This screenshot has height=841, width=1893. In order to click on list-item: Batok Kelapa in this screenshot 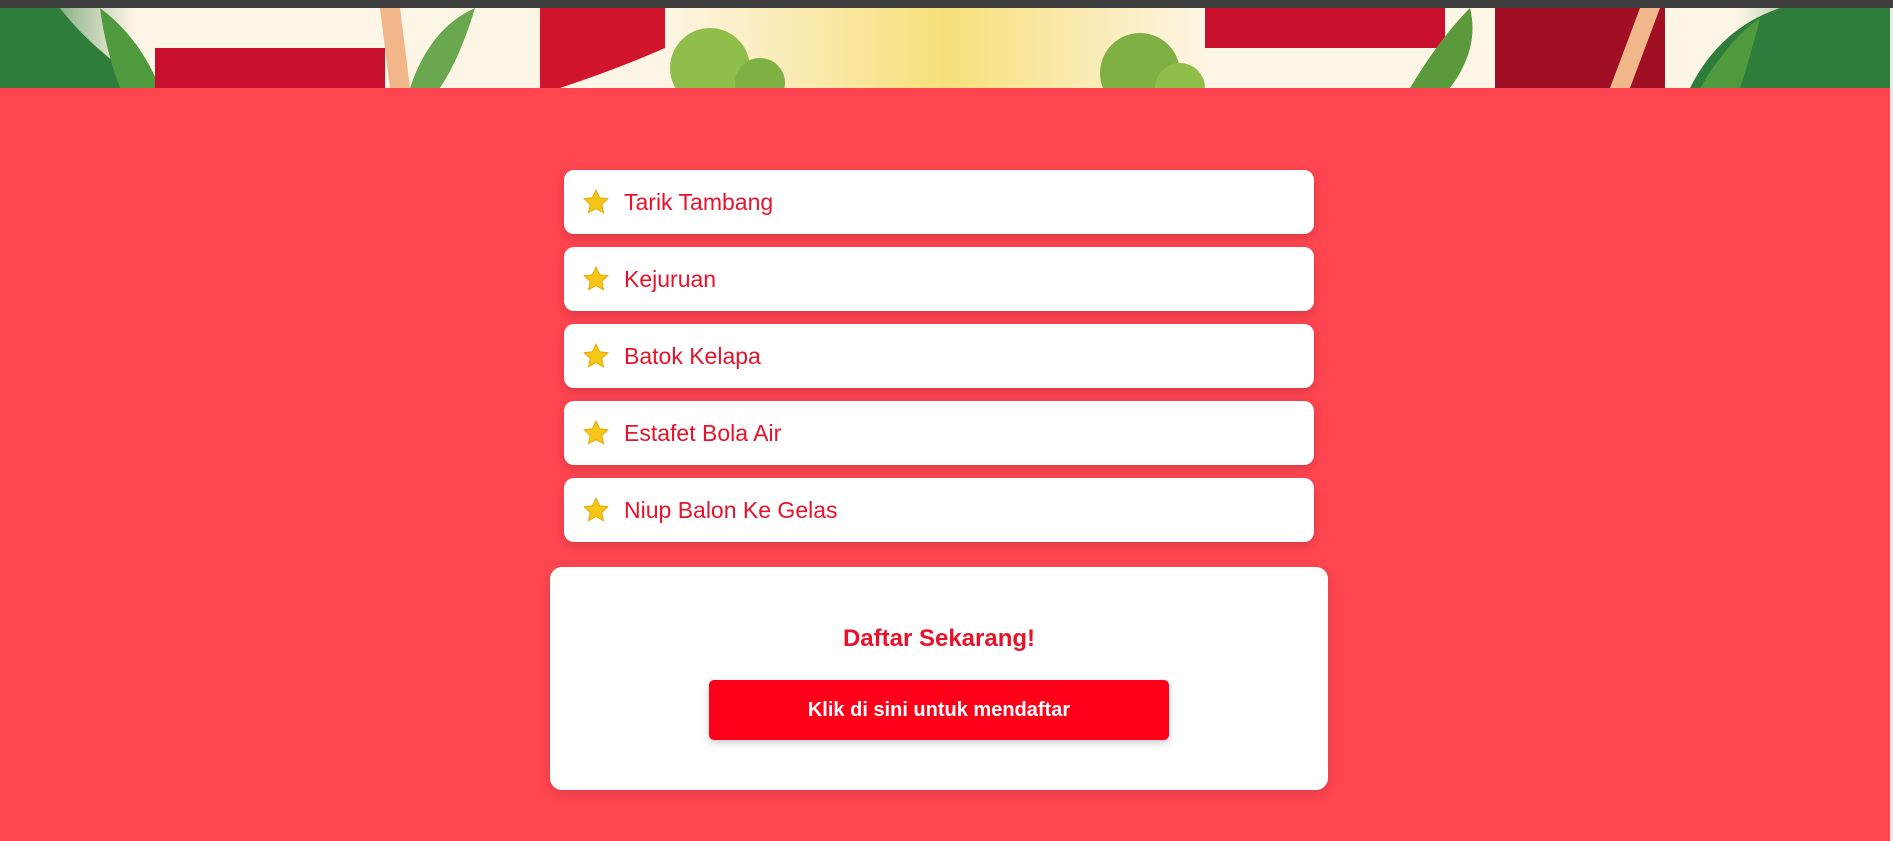, I will do `click(939, 356)`.